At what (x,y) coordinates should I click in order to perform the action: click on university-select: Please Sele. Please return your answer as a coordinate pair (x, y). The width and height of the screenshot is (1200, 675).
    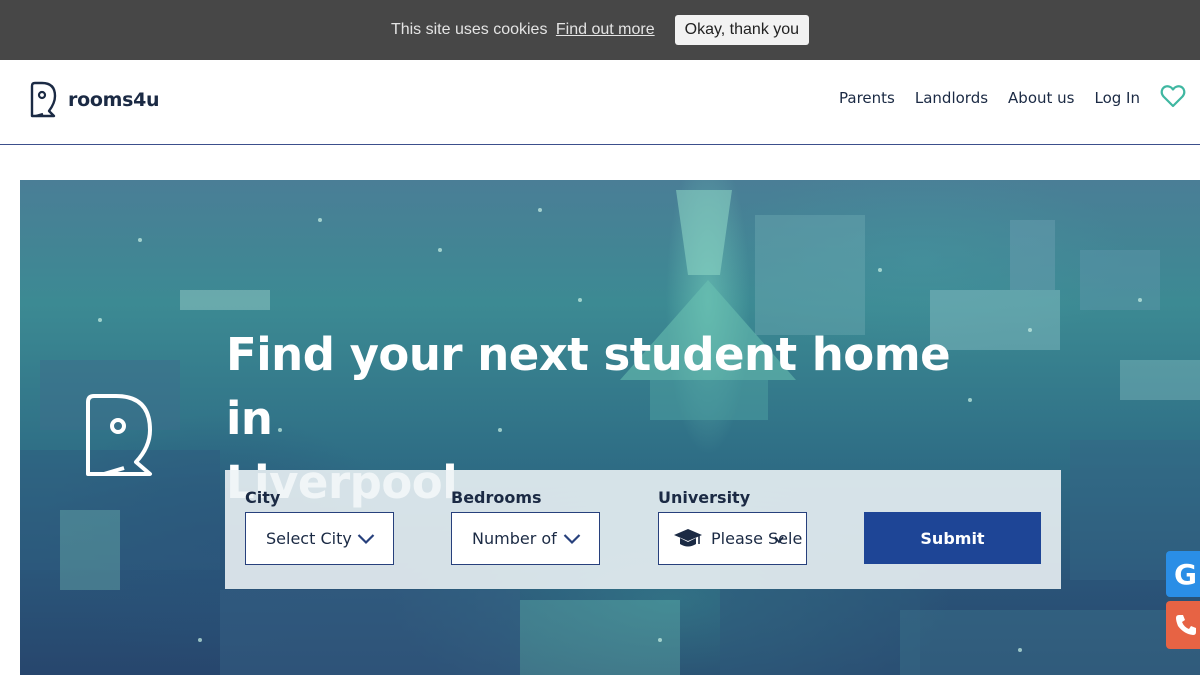
    Looking at the image, I should click on (732, 538).